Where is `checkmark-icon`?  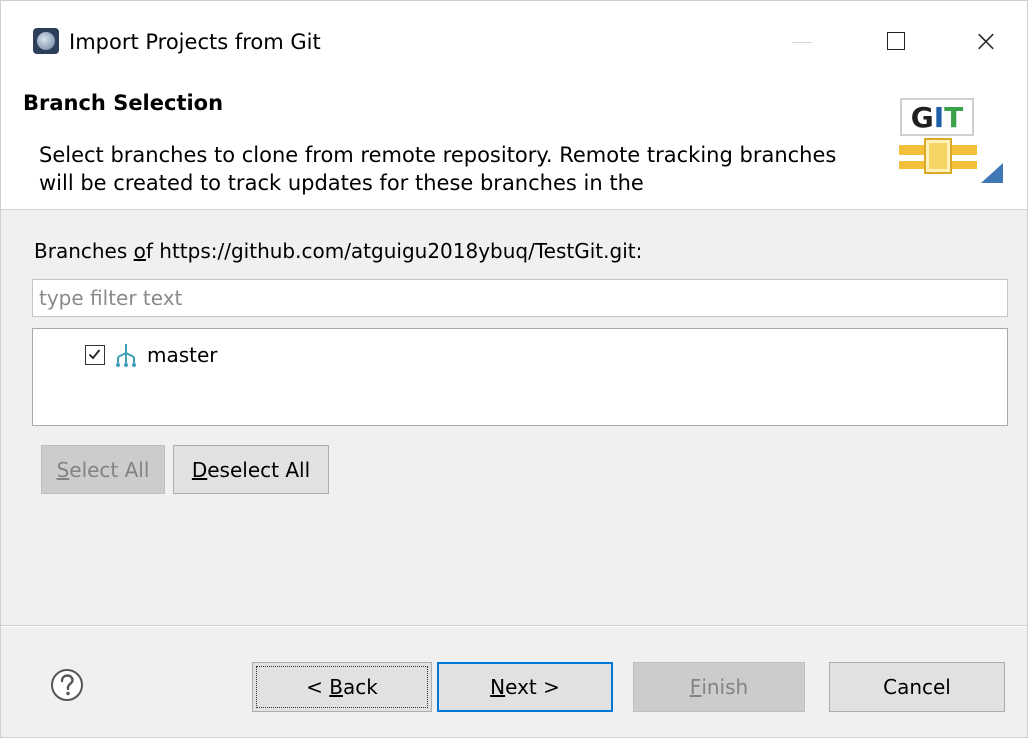
checkmark-icon is located at coordinates (94, 354).